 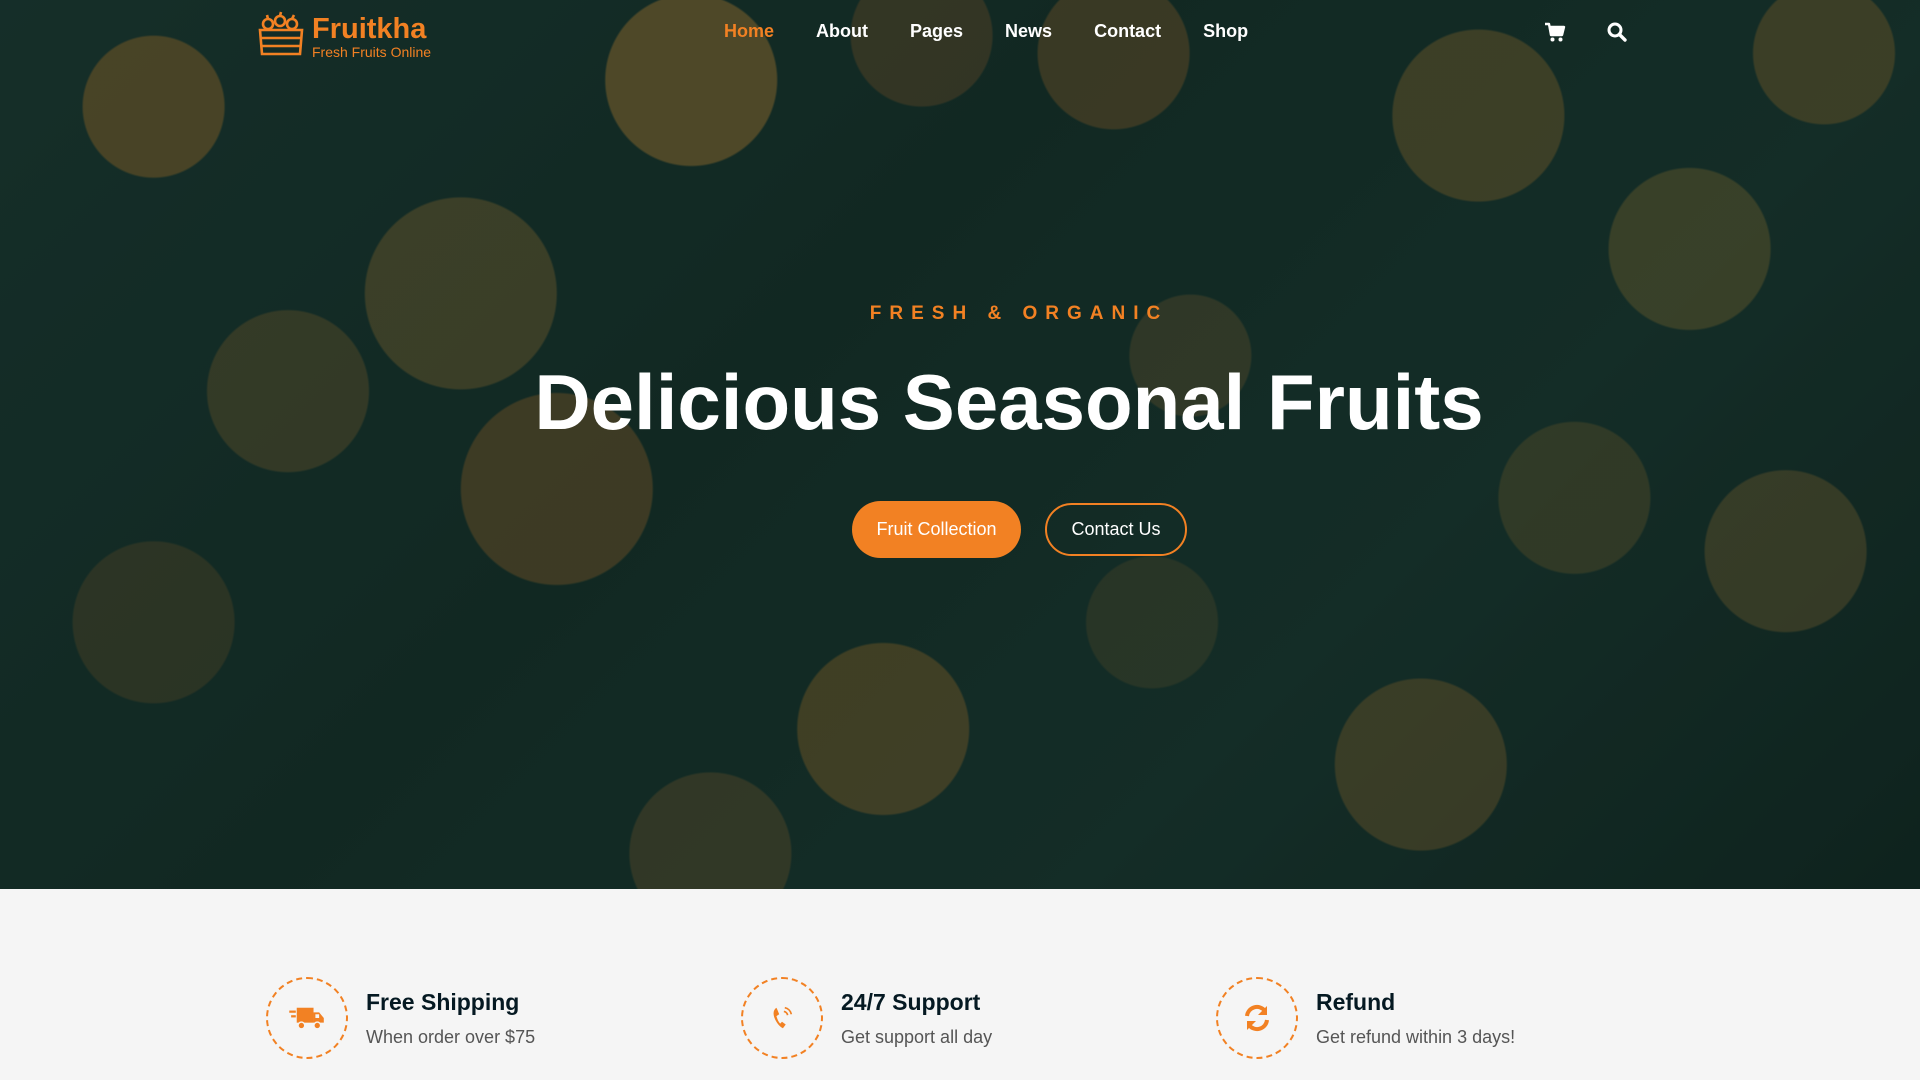 What do you see at coordinates (1617, 32) in the screenshot?
I see `search-icon` at bounding box center [1617, 32].